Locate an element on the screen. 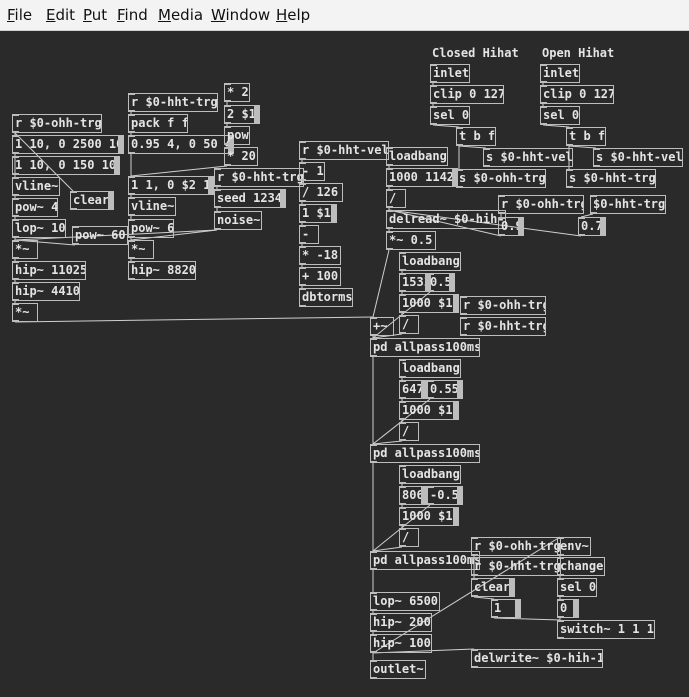  message-box-n647: 647 is located at coordinates (413, 389).